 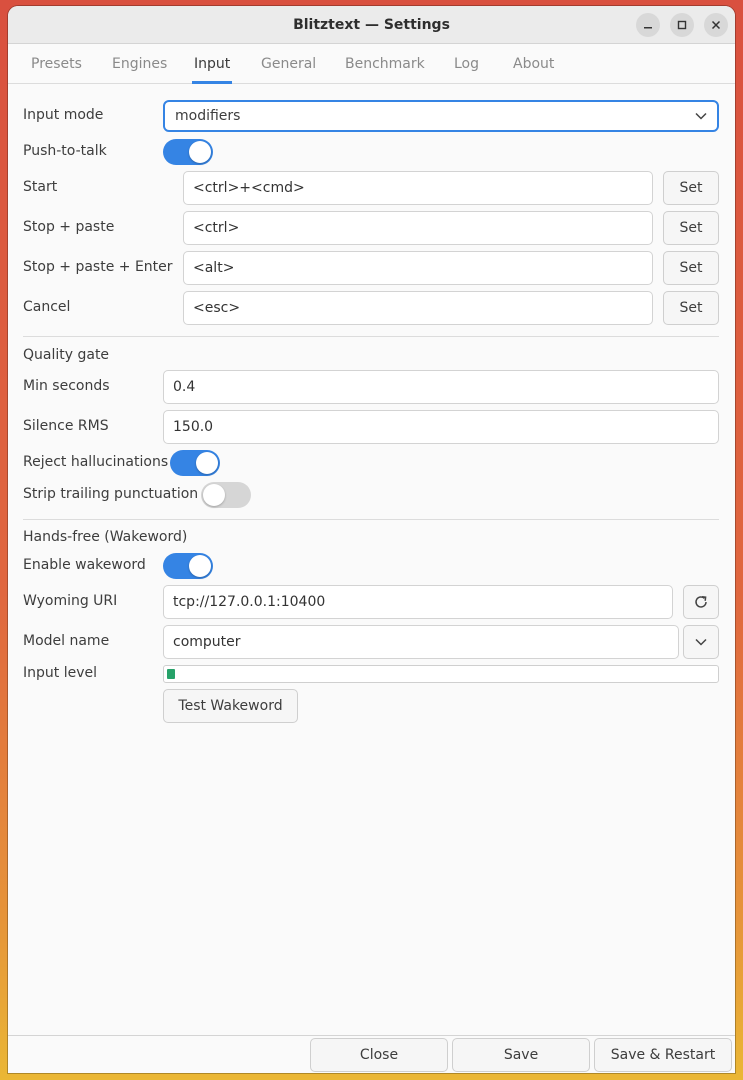 I want to click on hotkey-start-field: <ctrl>+<cmd>, so click(x=418, y=188).